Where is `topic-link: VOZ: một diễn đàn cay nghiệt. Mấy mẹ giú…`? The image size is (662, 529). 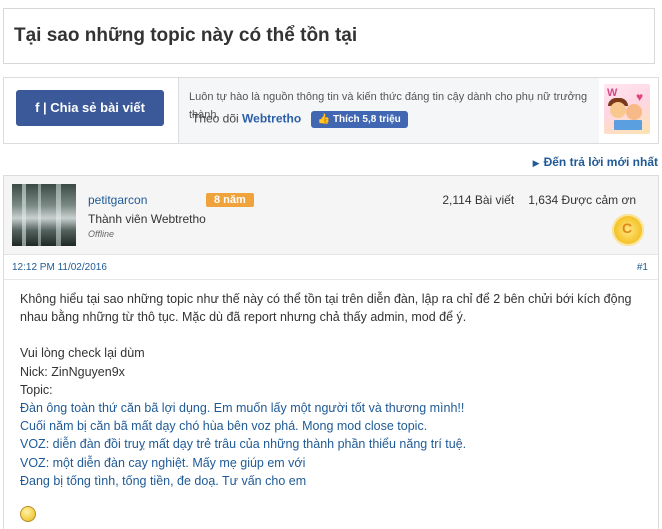 topic-link: VOZ: một diễn đàn cay nghiệt. Mấy mẹ giú… is located at coordinates (330, 463).